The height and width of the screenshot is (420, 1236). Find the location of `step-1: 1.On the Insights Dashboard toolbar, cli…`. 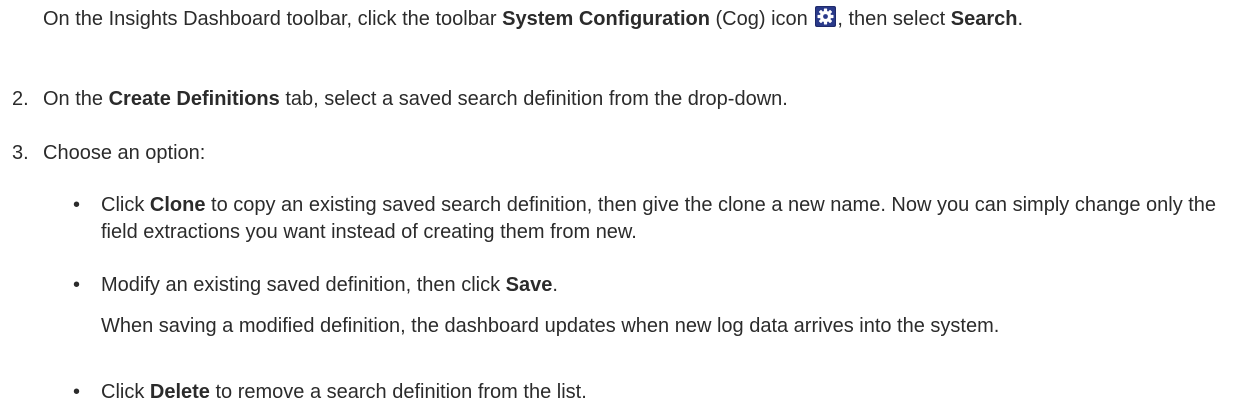

step-1: 1.On the Insights Dashboard toolbar, cli… is located at coordinates (624, 19).